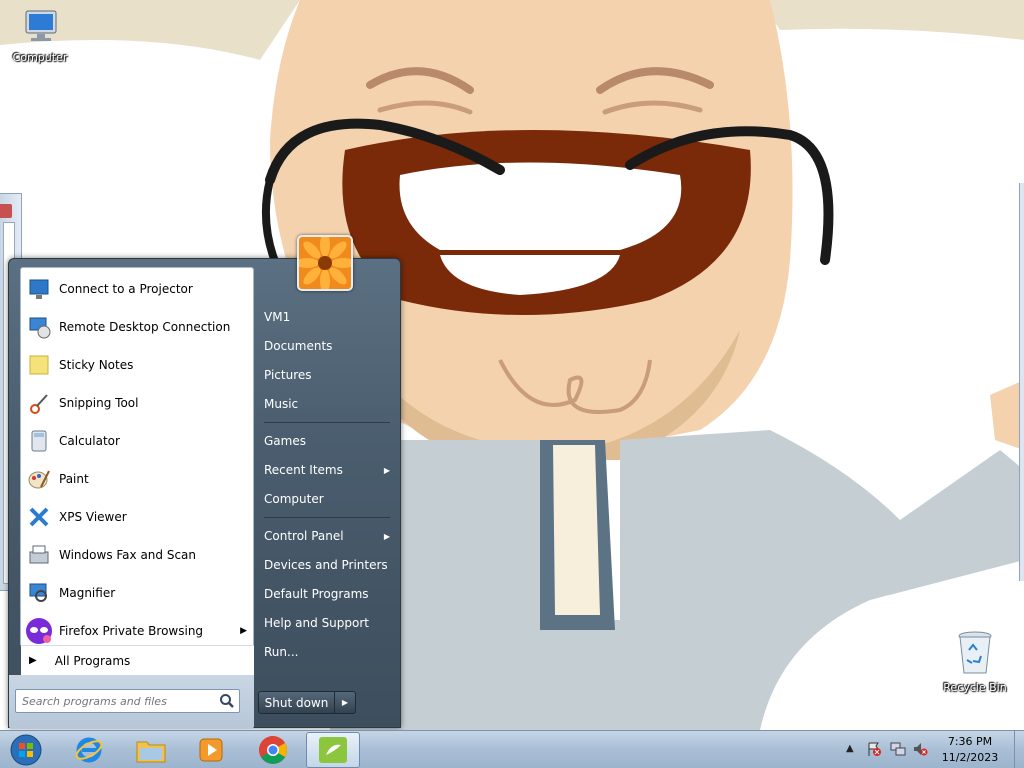 The height and width of the screenshot is (768, 1024). I want to click on program-item-snipping-tool: Snipping Tool, so click(137, 403).